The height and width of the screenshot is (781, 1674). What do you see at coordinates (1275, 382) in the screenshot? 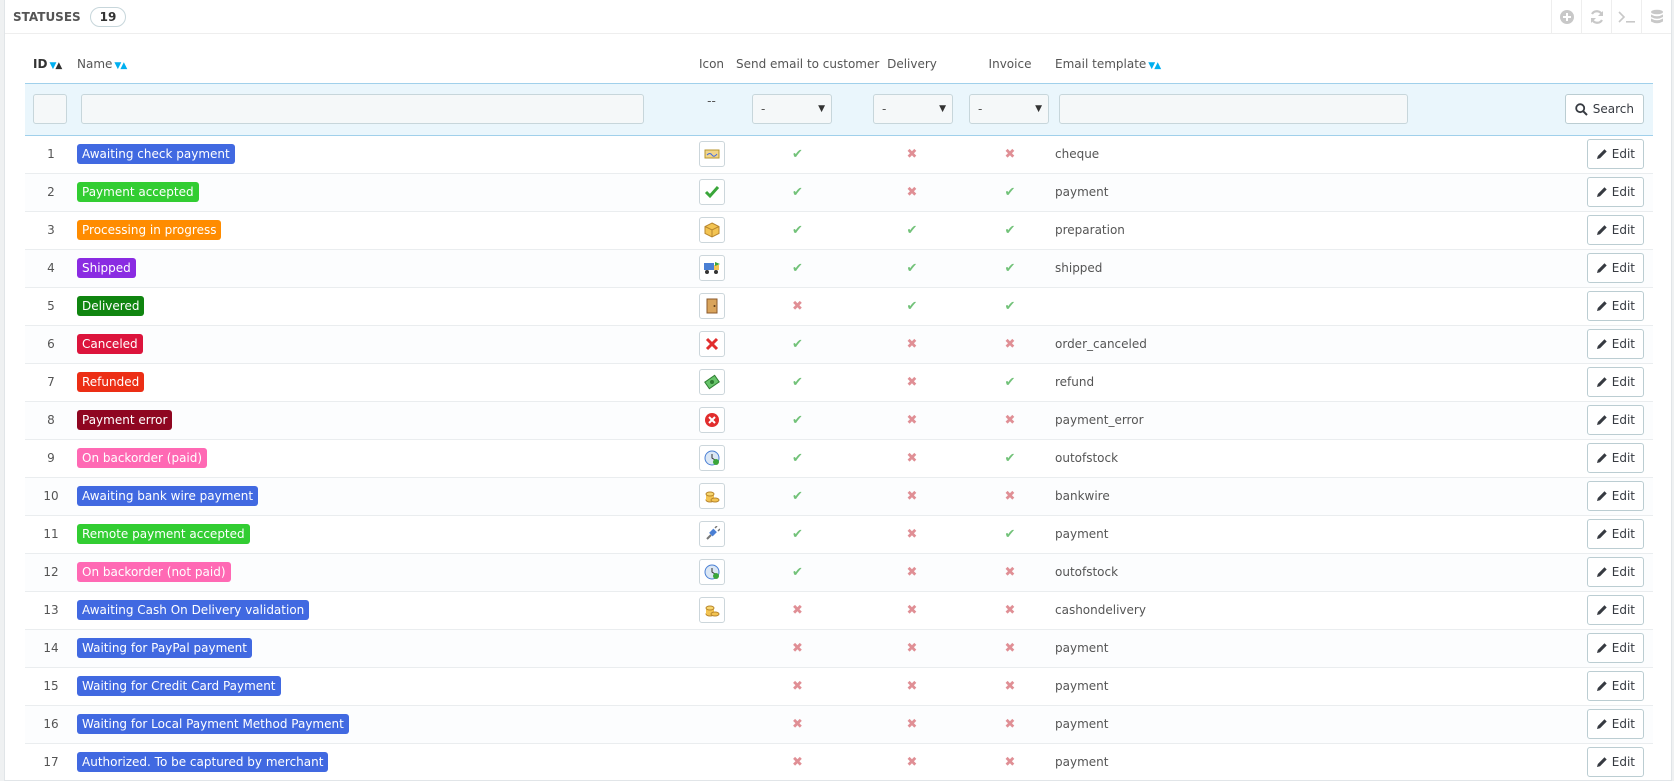
I see `row-email-template: refund` at bounding box center [1275, 382].